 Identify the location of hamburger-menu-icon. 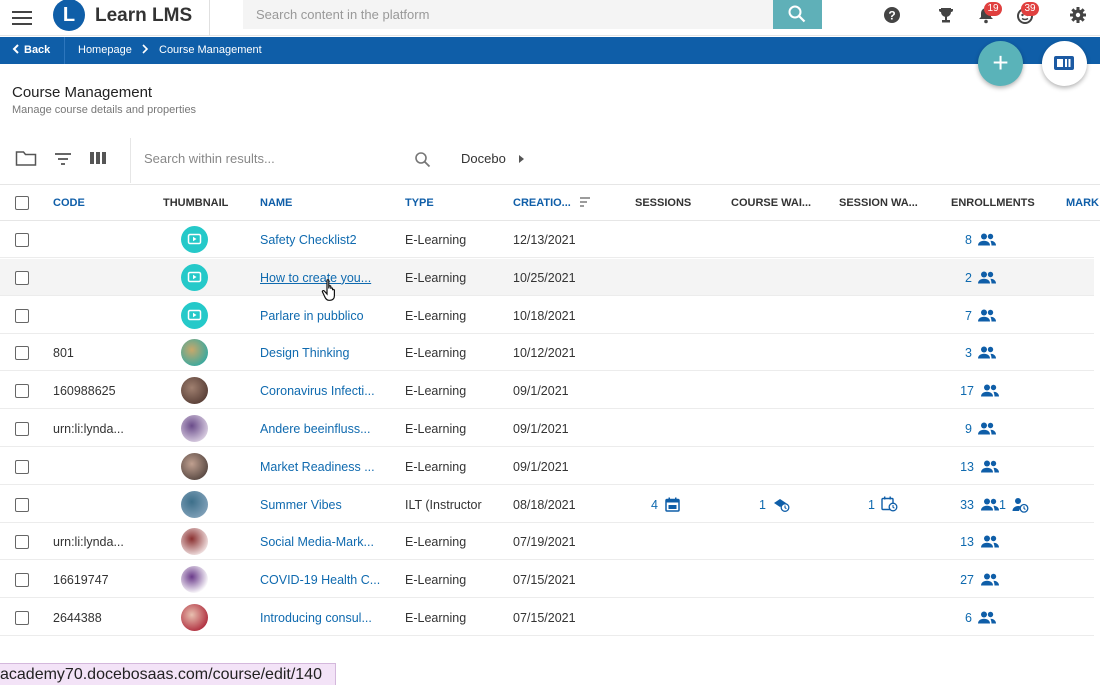
(22, 18).